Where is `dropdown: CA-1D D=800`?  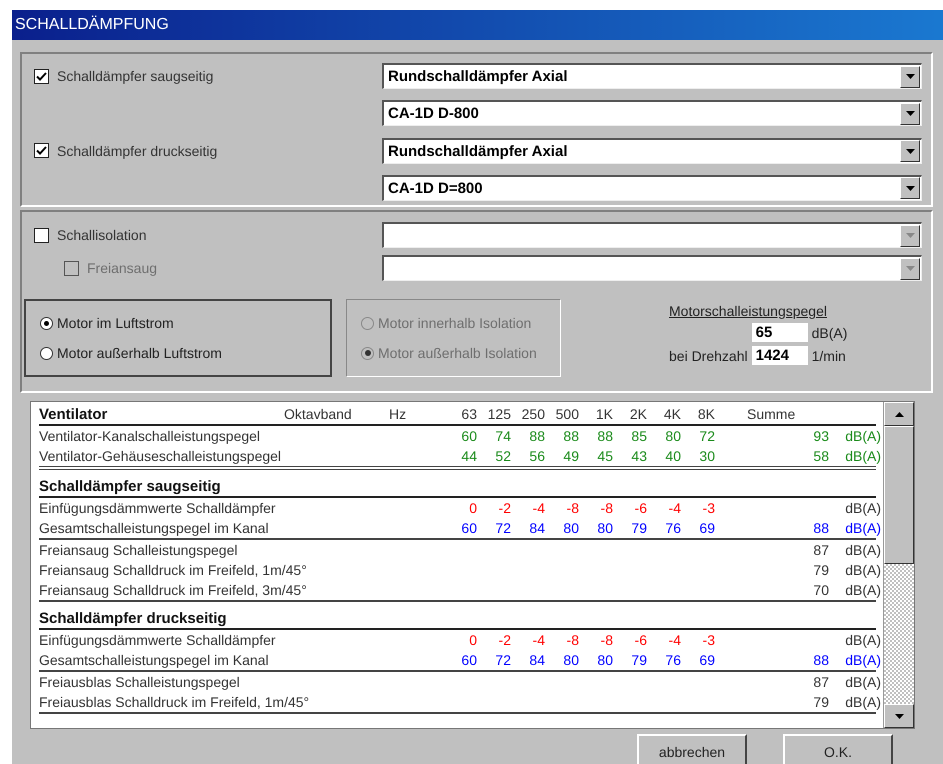
dropdown: CA-1D D=800 is located at coordinates (652, 187).